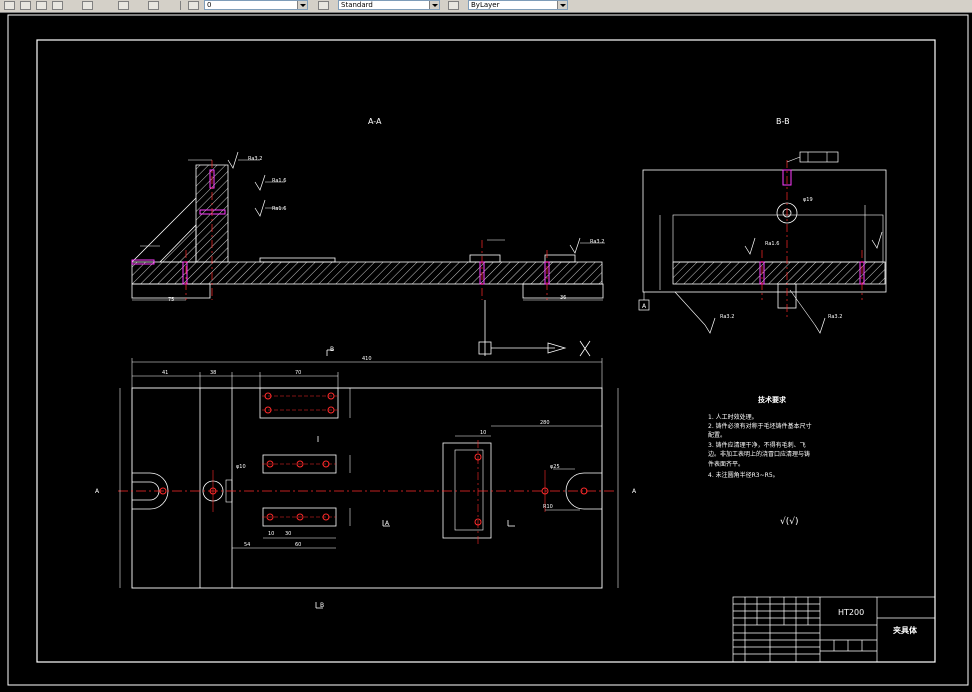 The image size is (972, 692). Describe the element at coordinates (762, 242) in the screenshot. I see `section-bb-view` at that location.